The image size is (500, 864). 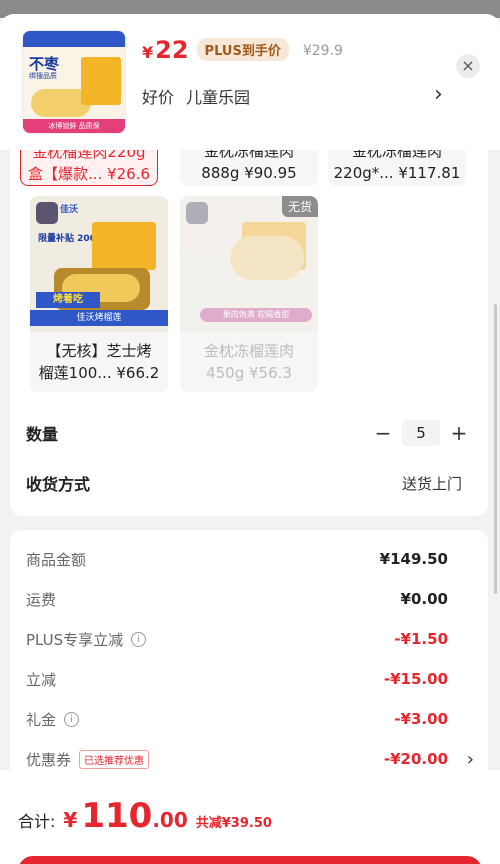 What do you see at coordinates (218, 97) in the screenshot?
I see `variant-label: 儿童乐园` at bounding box center [218, 97].